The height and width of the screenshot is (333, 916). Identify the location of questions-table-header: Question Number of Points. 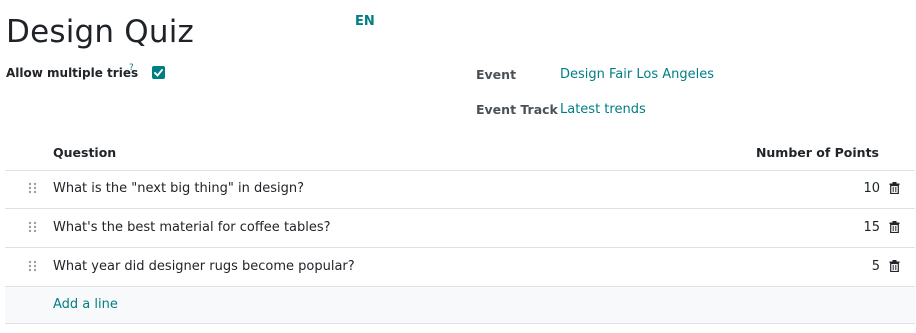
(460, 155).